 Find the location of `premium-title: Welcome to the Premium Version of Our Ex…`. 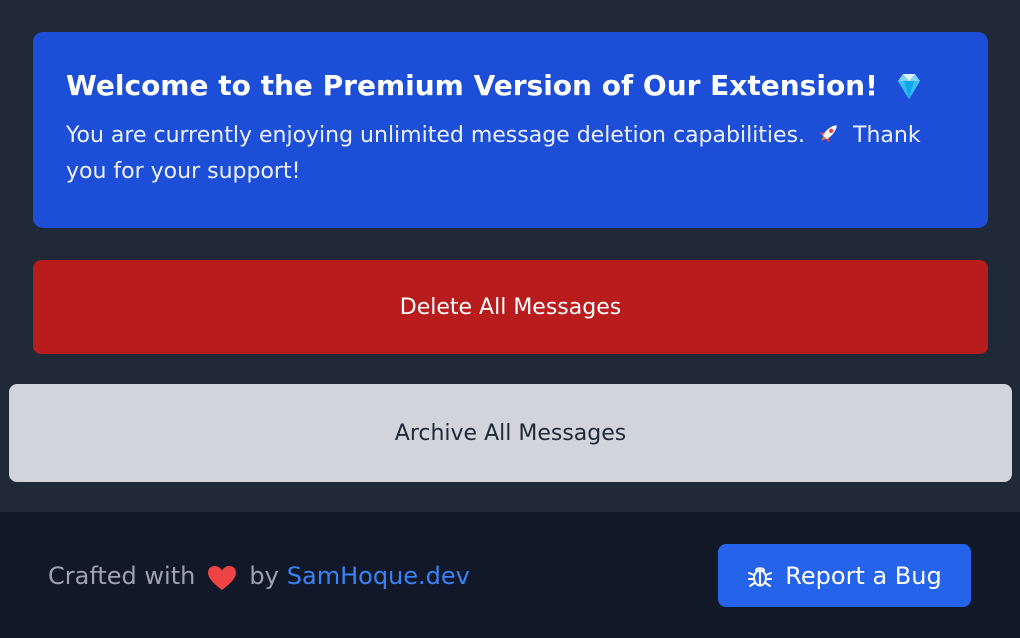

premium-title: Welcome to the Premium Version of Our Ex… is located at coordinates (510, 86).